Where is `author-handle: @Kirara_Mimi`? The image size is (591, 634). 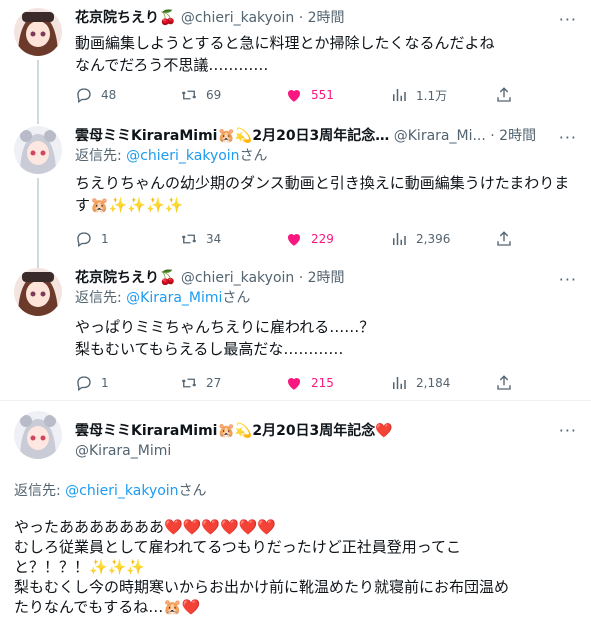 author-handle: @Kirara_Mimi is located at coordinates (123, 451).